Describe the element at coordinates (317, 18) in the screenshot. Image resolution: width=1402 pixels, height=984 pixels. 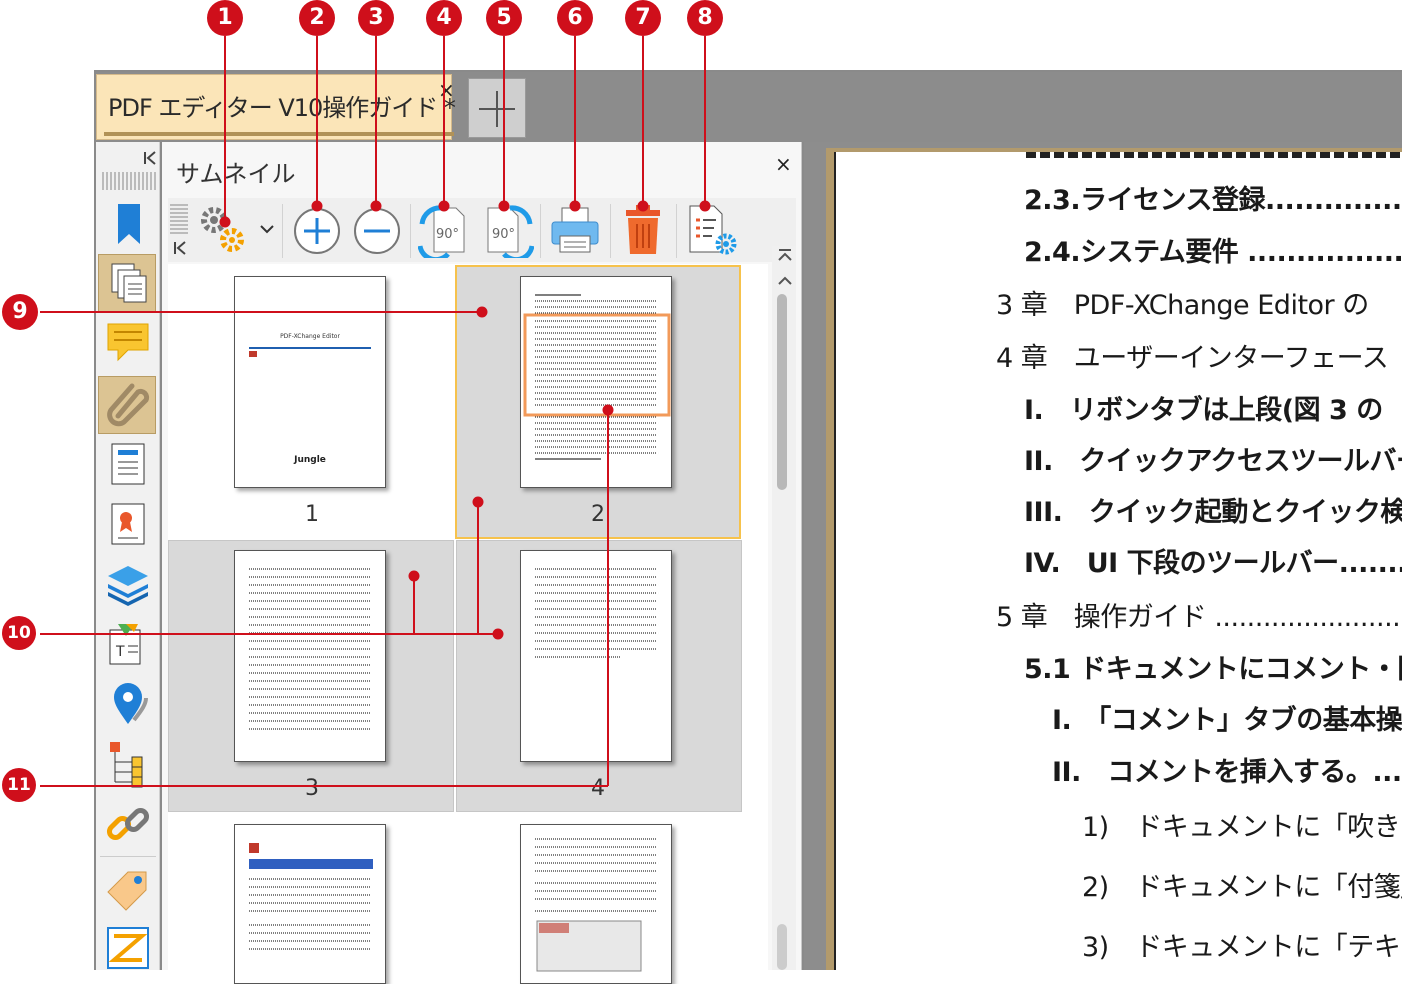
I see `callout-badge-2: 2` at that location.